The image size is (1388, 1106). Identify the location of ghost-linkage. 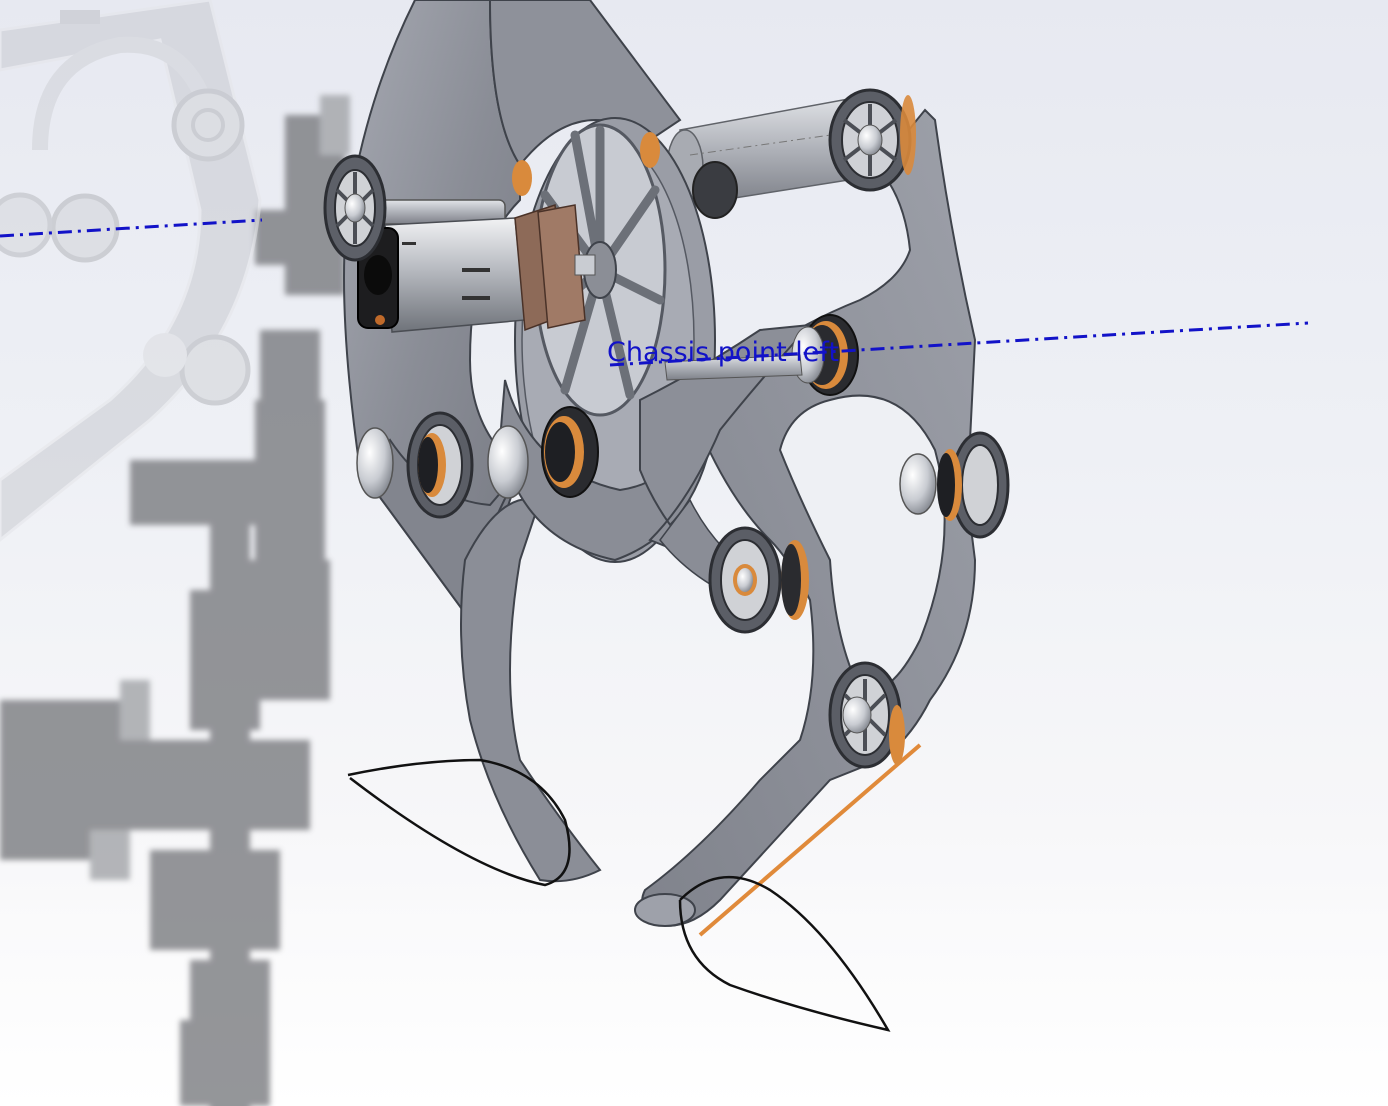
(131, 271).